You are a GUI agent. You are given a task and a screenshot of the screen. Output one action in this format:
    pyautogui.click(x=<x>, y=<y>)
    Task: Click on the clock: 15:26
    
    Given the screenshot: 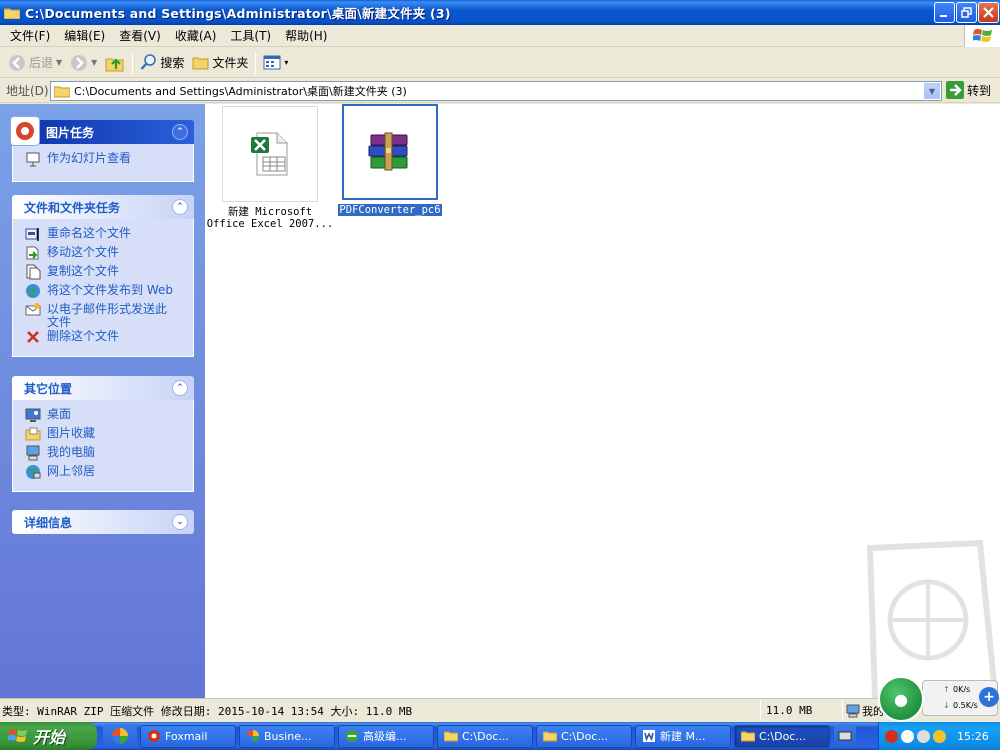 What is the action you would take?
    pyautogui.click(x=973, y=736)
    